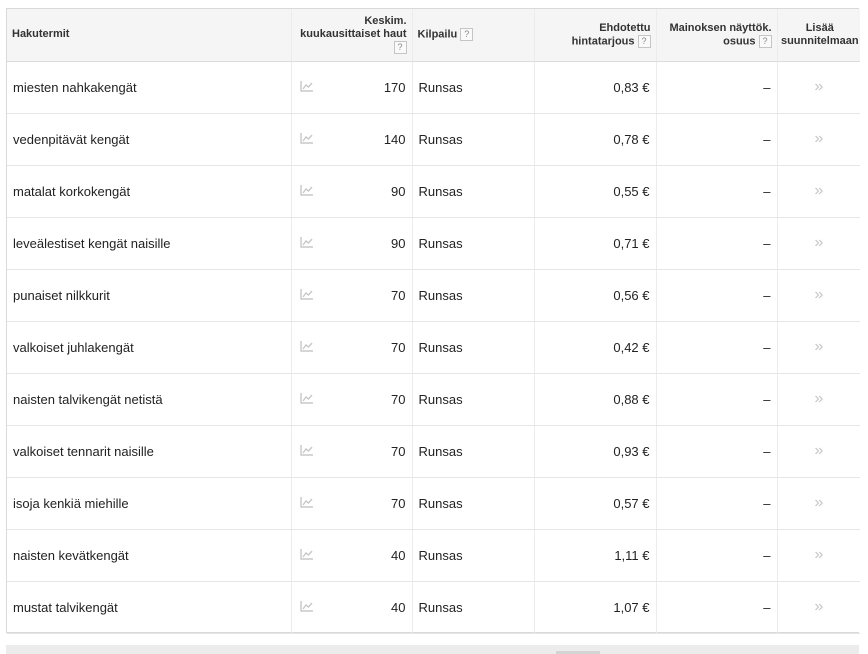  I want to click on horizontal-scrollbar, so click(432, 649).